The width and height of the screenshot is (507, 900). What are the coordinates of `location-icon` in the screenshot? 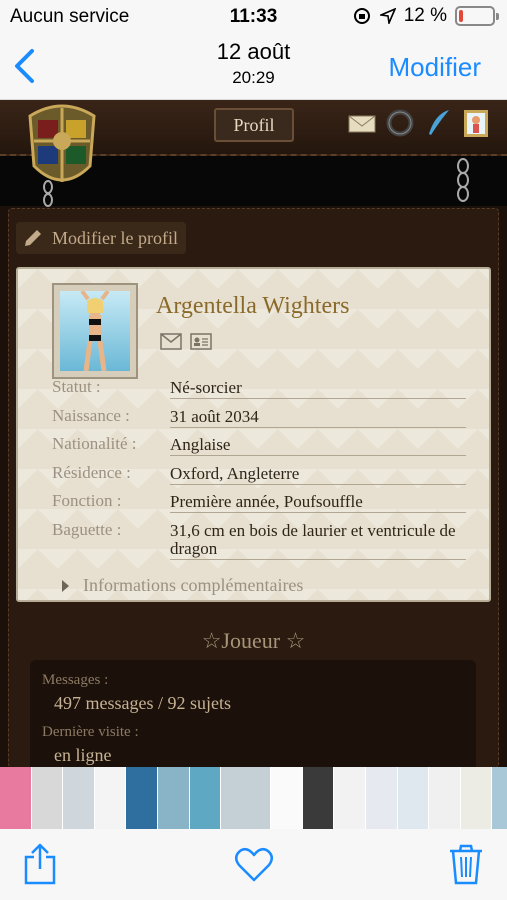 It's located at (387, 16).